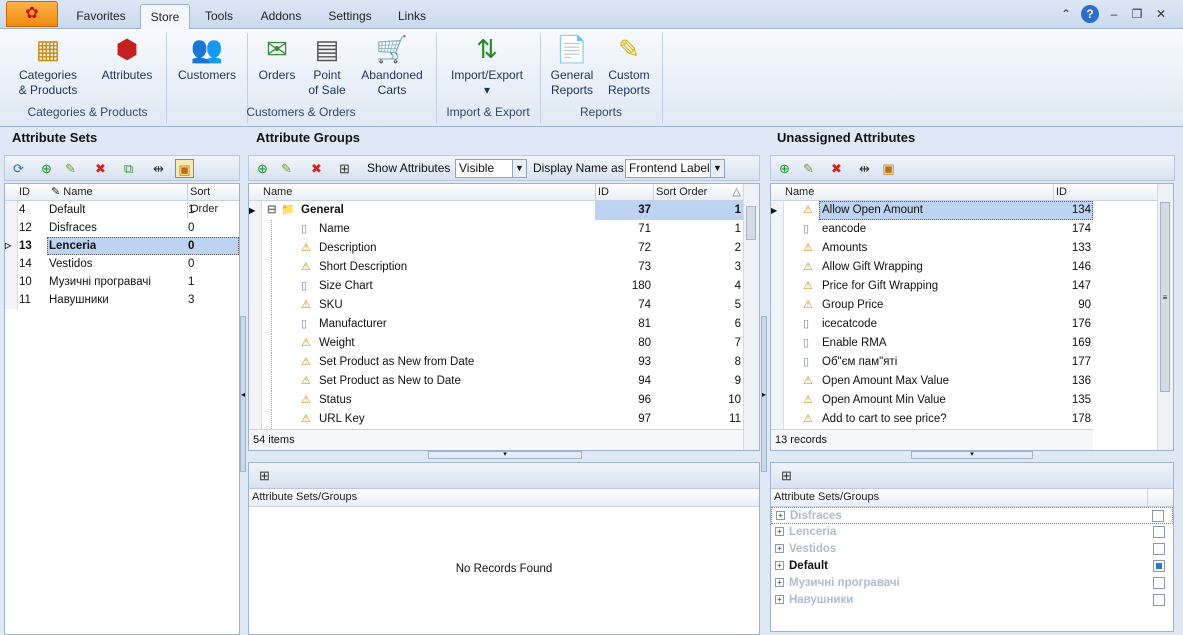 This screenshot has width=1183, height=635. Describe the element at coordinates (243, 394) in the screenshot. I see `left-splitter-handle: ◂` at that location.